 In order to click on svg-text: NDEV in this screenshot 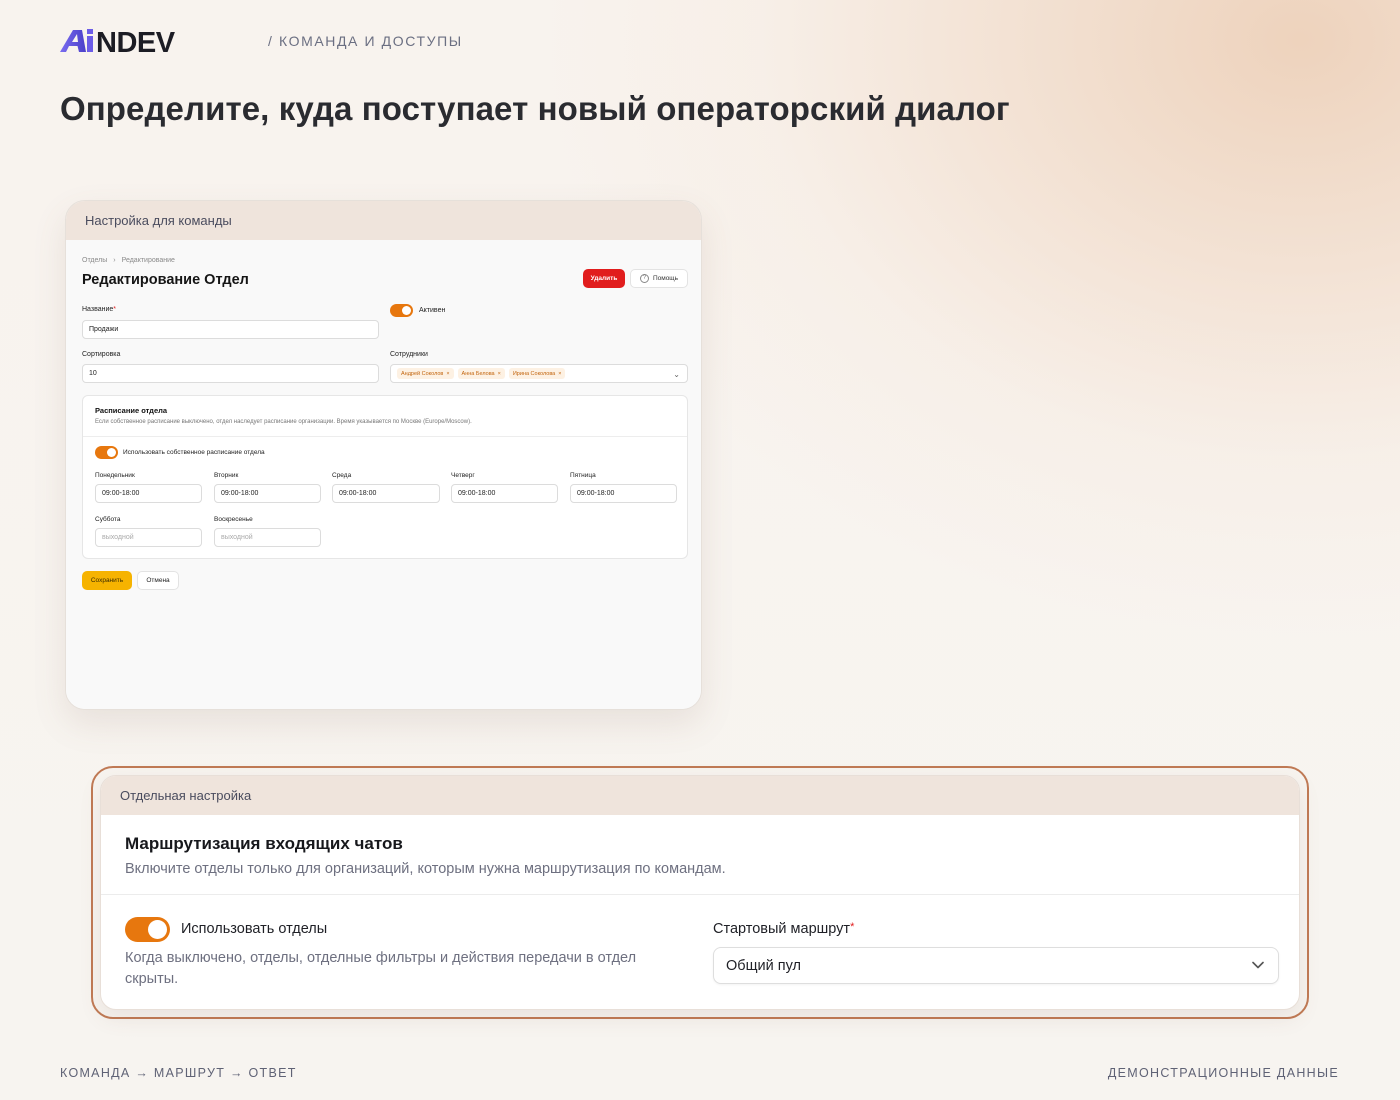, I will do `click(136, 41)`.